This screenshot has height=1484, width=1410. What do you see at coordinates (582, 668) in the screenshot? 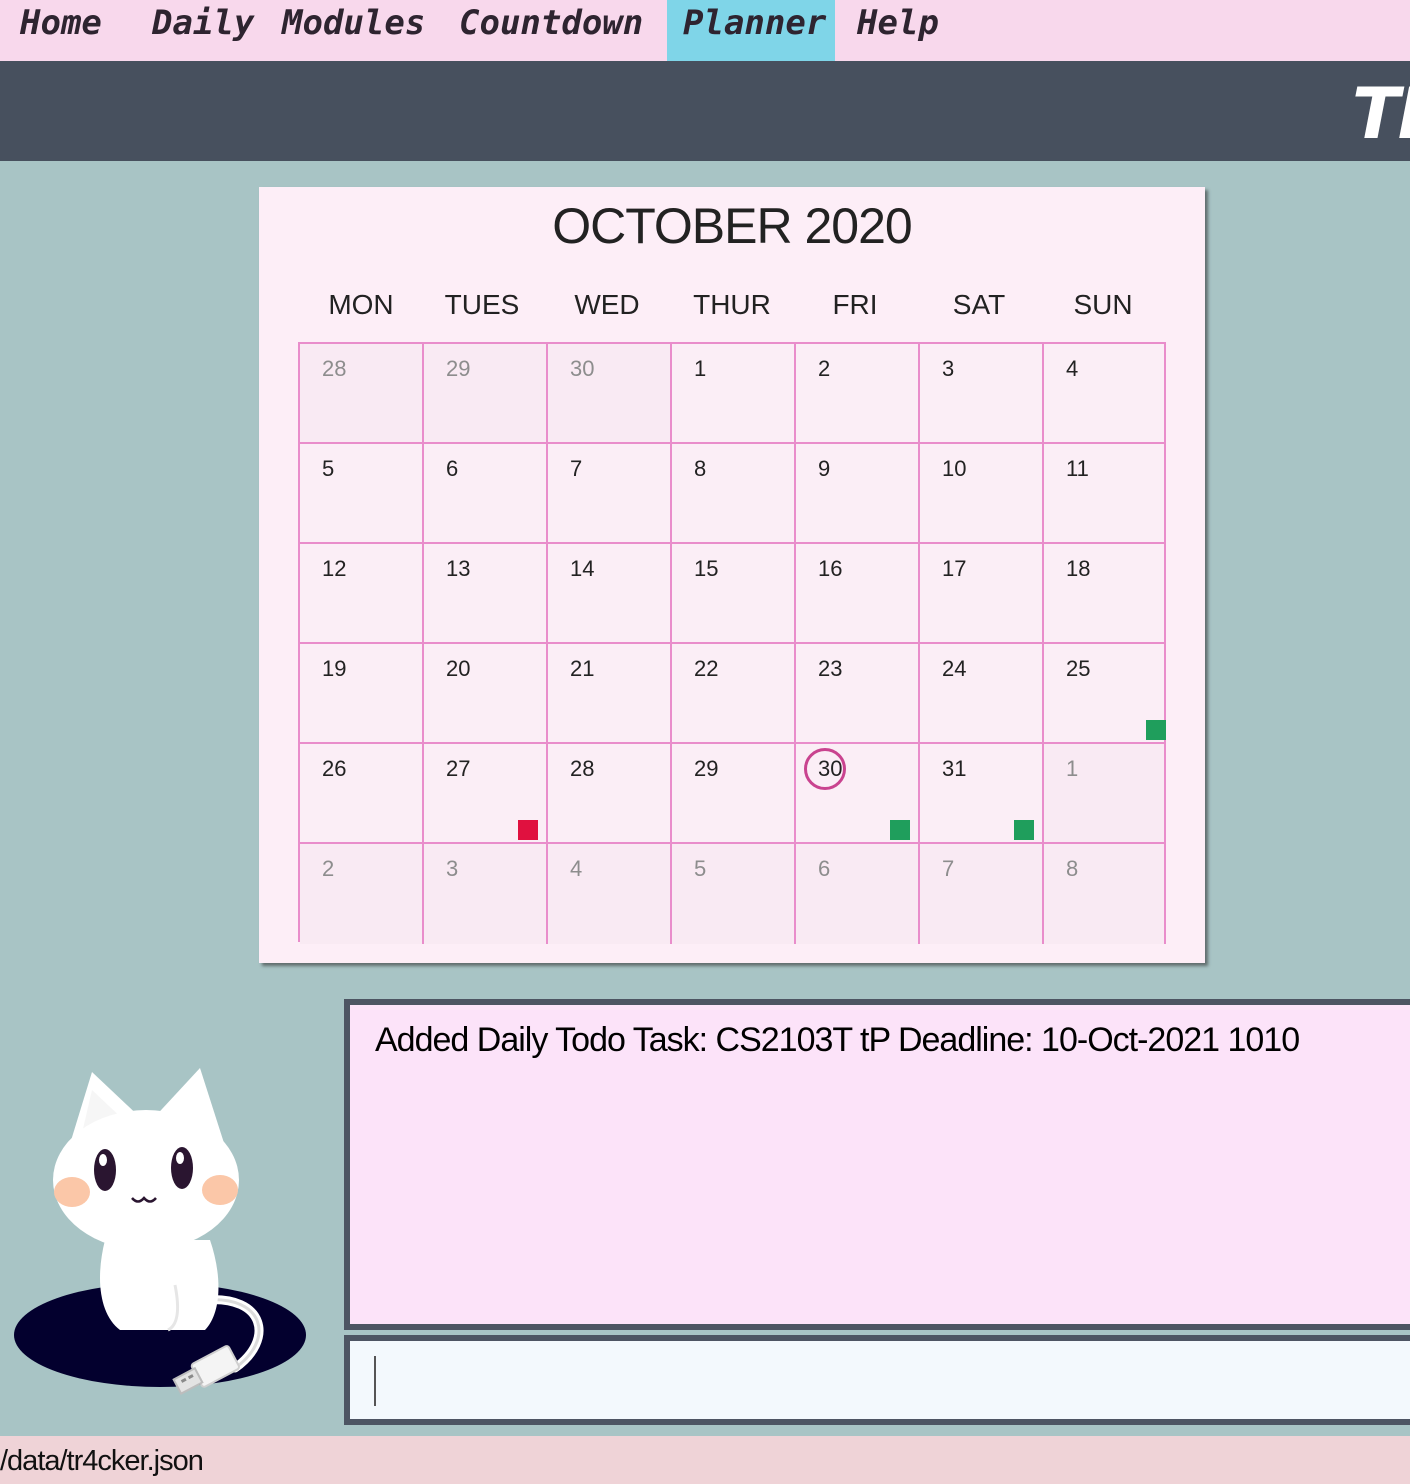
I see `day-number: 21` at bounding box center [582, 668].